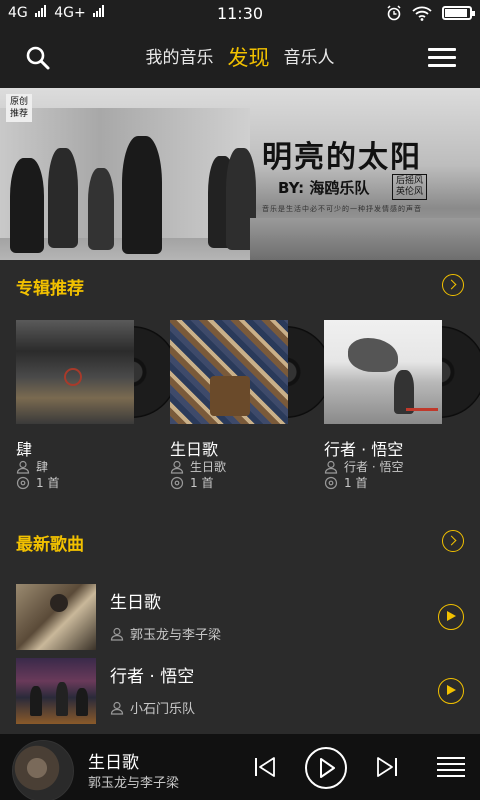 The width and height of the screenshot is (480, 800). I want to click on album-name: 生日歌, so click(194, 449).